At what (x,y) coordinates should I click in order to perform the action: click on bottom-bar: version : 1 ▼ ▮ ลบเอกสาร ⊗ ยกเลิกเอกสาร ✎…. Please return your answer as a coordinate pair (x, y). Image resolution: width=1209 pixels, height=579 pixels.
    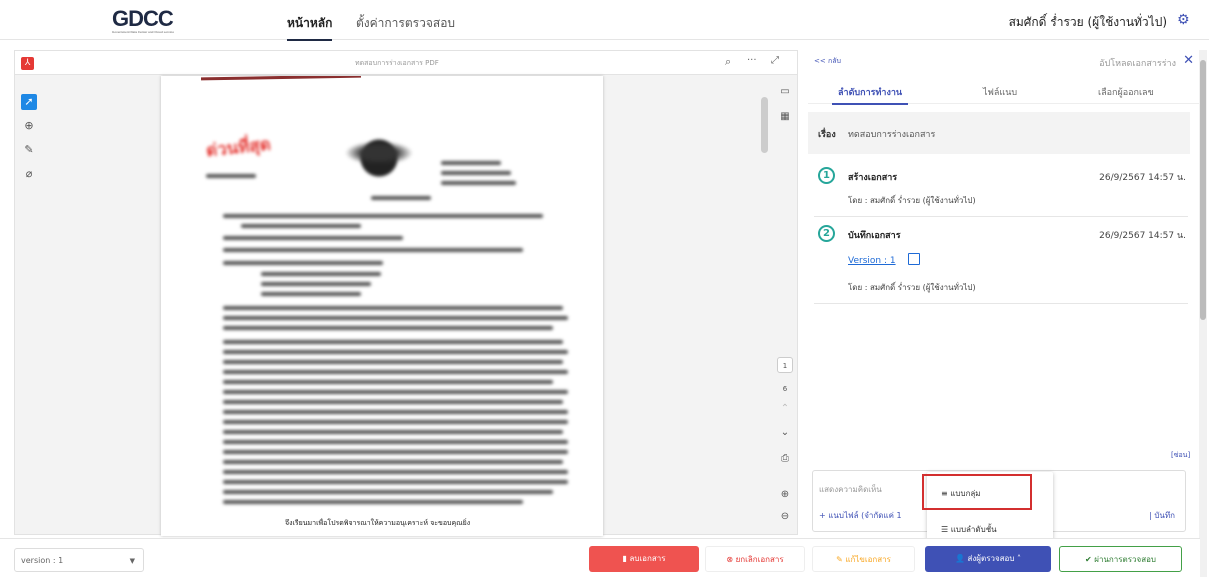
    Looking at the image, I should click on (600, 558).